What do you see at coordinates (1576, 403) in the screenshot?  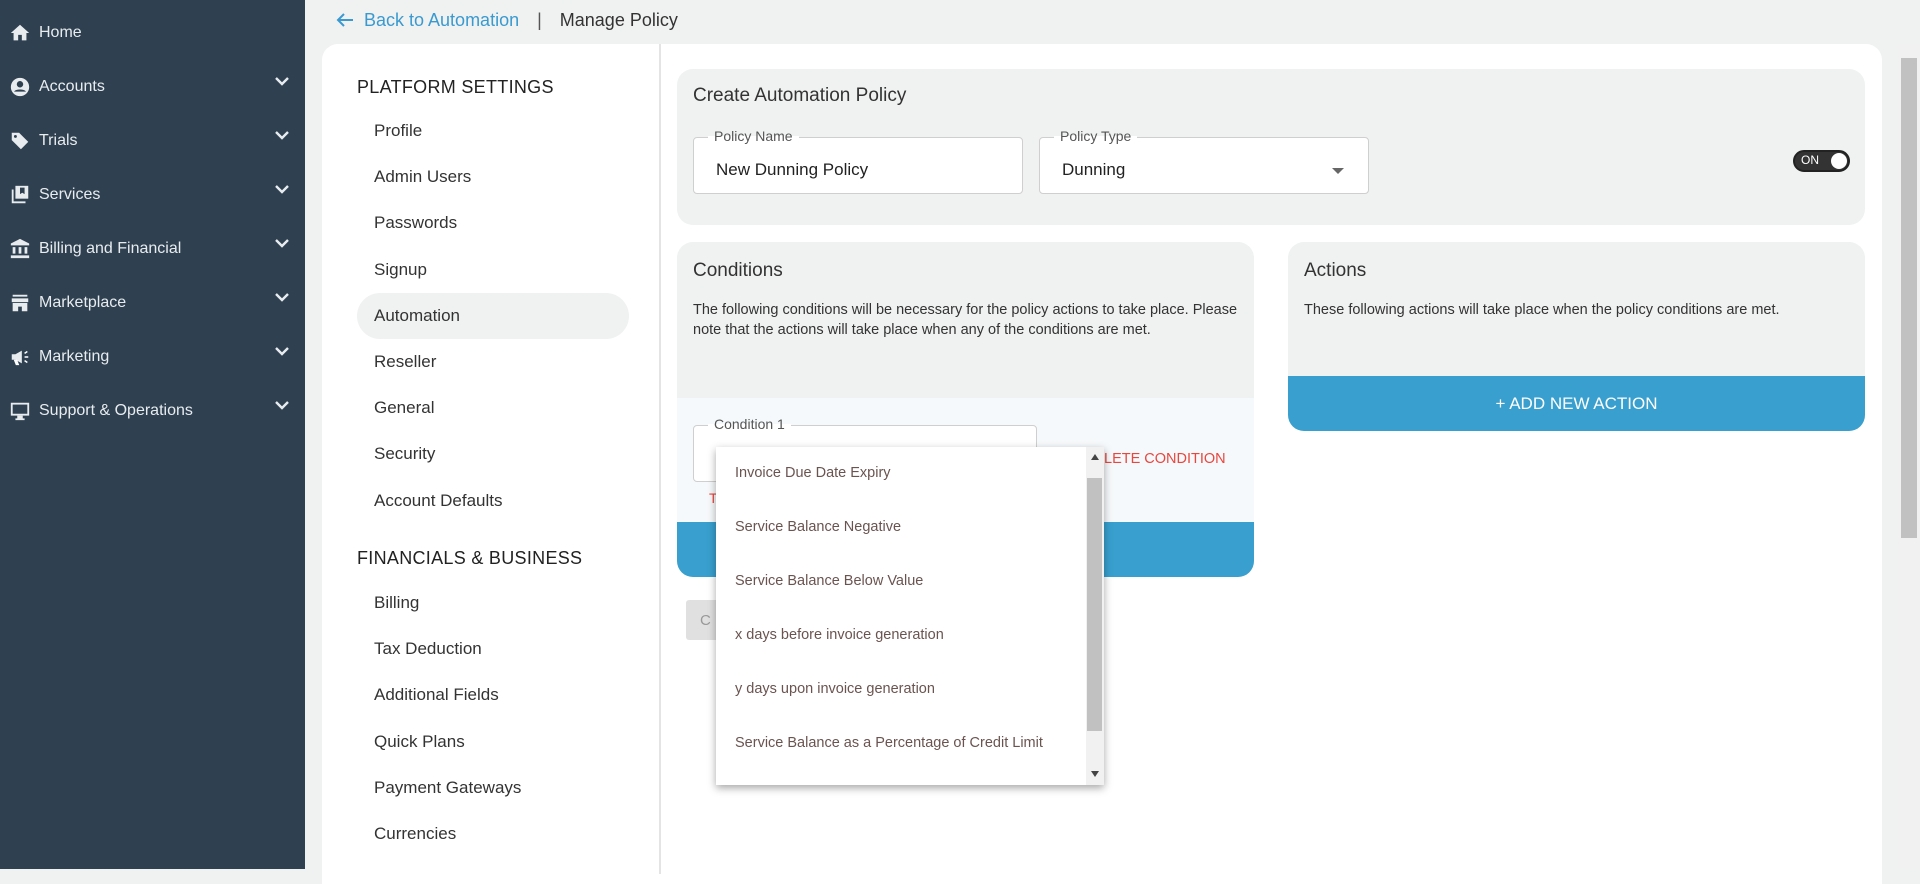 I see `add-new-action-button: + ADD NEW ACTION` at bounding box center [1576, 403].